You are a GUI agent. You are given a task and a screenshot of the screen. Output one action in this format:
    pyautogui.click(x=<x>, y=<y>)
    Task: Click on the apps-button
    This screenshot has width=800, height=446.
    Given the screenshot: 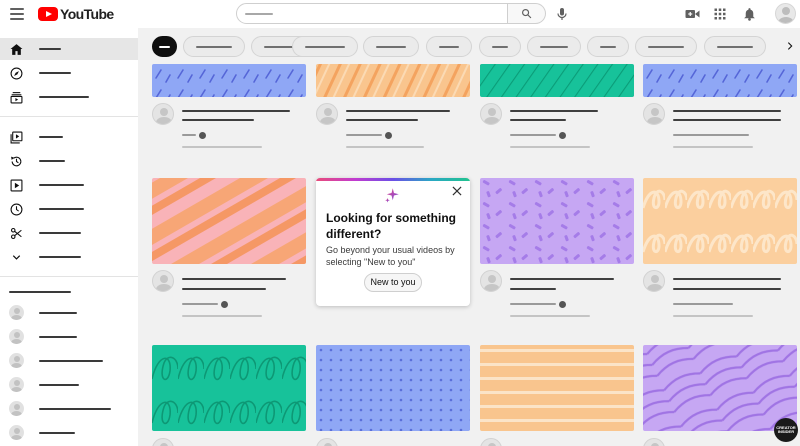 What is the action you would take?
    pyautogui.click(x=720, y=14)
    